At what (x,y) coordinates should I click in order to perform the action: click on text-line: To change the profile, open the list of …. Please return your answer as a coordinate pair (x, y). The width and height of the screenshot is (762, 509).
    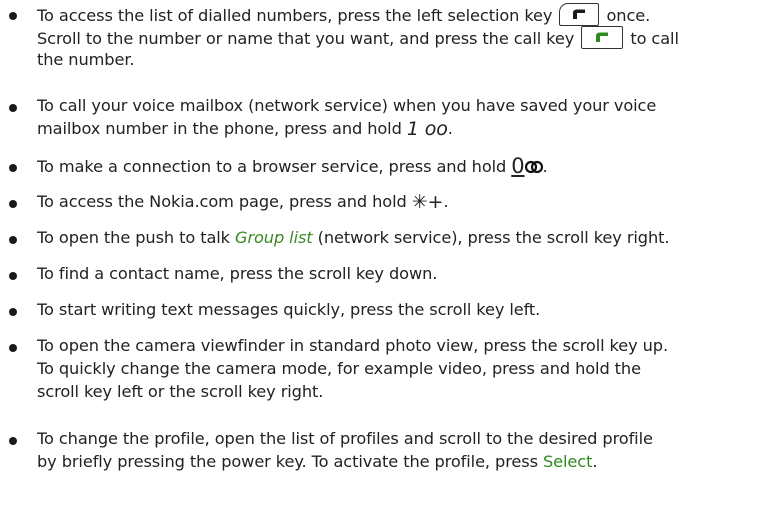
    Looking at the image, I should click on (345, 438).